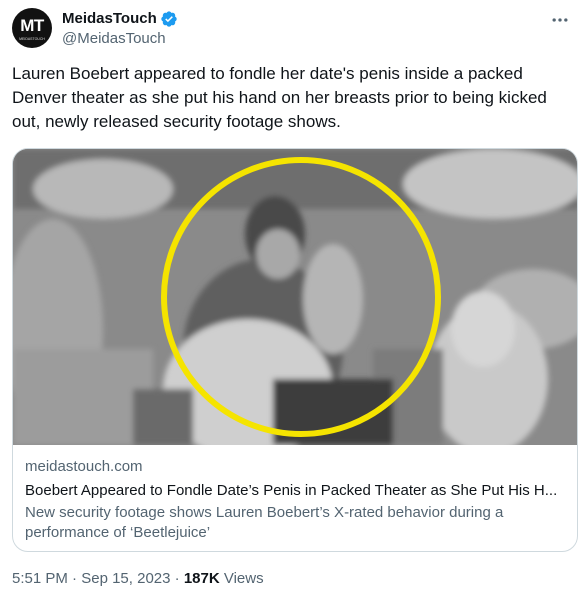 Image resolution: width=582 pixels, height=597 pixels. I want to click on display-name: MeidasTouch, so click(109, 18).